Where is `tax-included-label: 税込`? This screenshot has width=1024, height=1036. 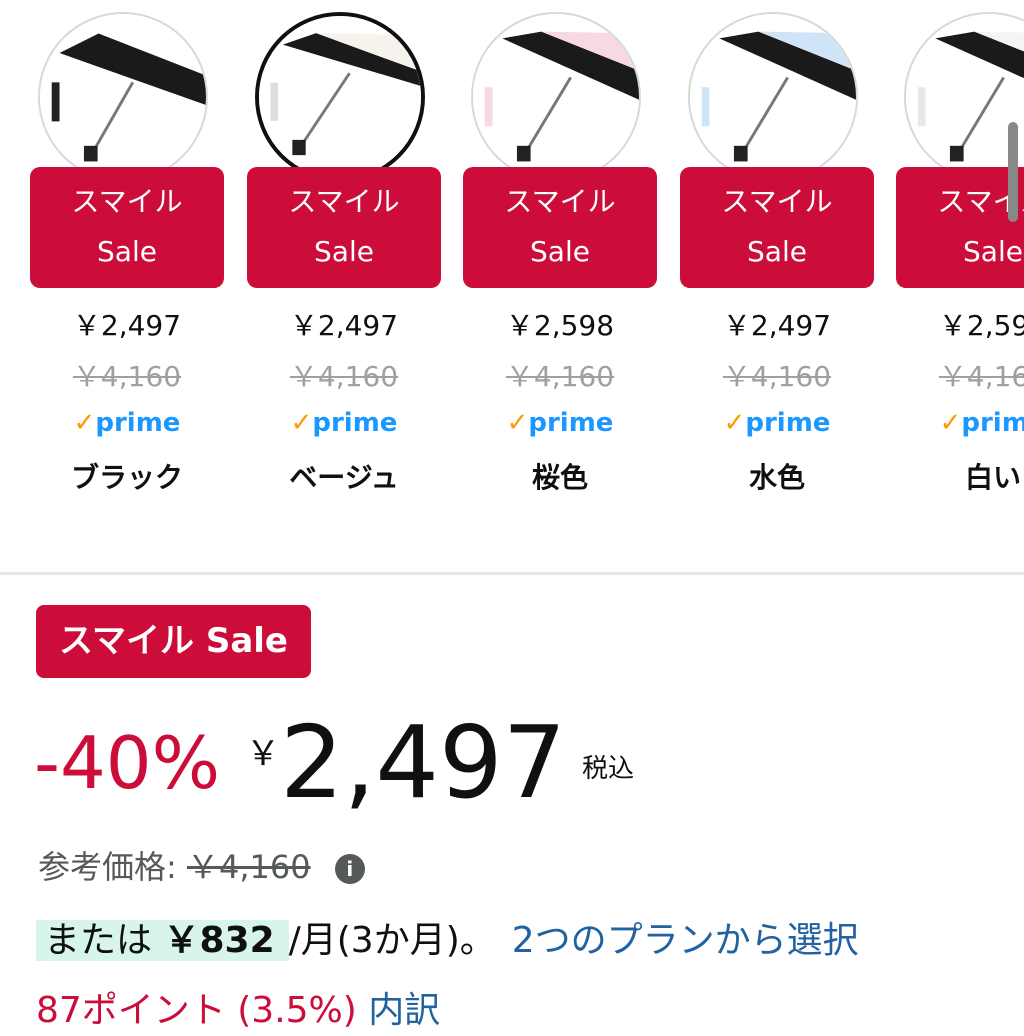
tax-included-label: 税込 is located at coordinates (608, 769).